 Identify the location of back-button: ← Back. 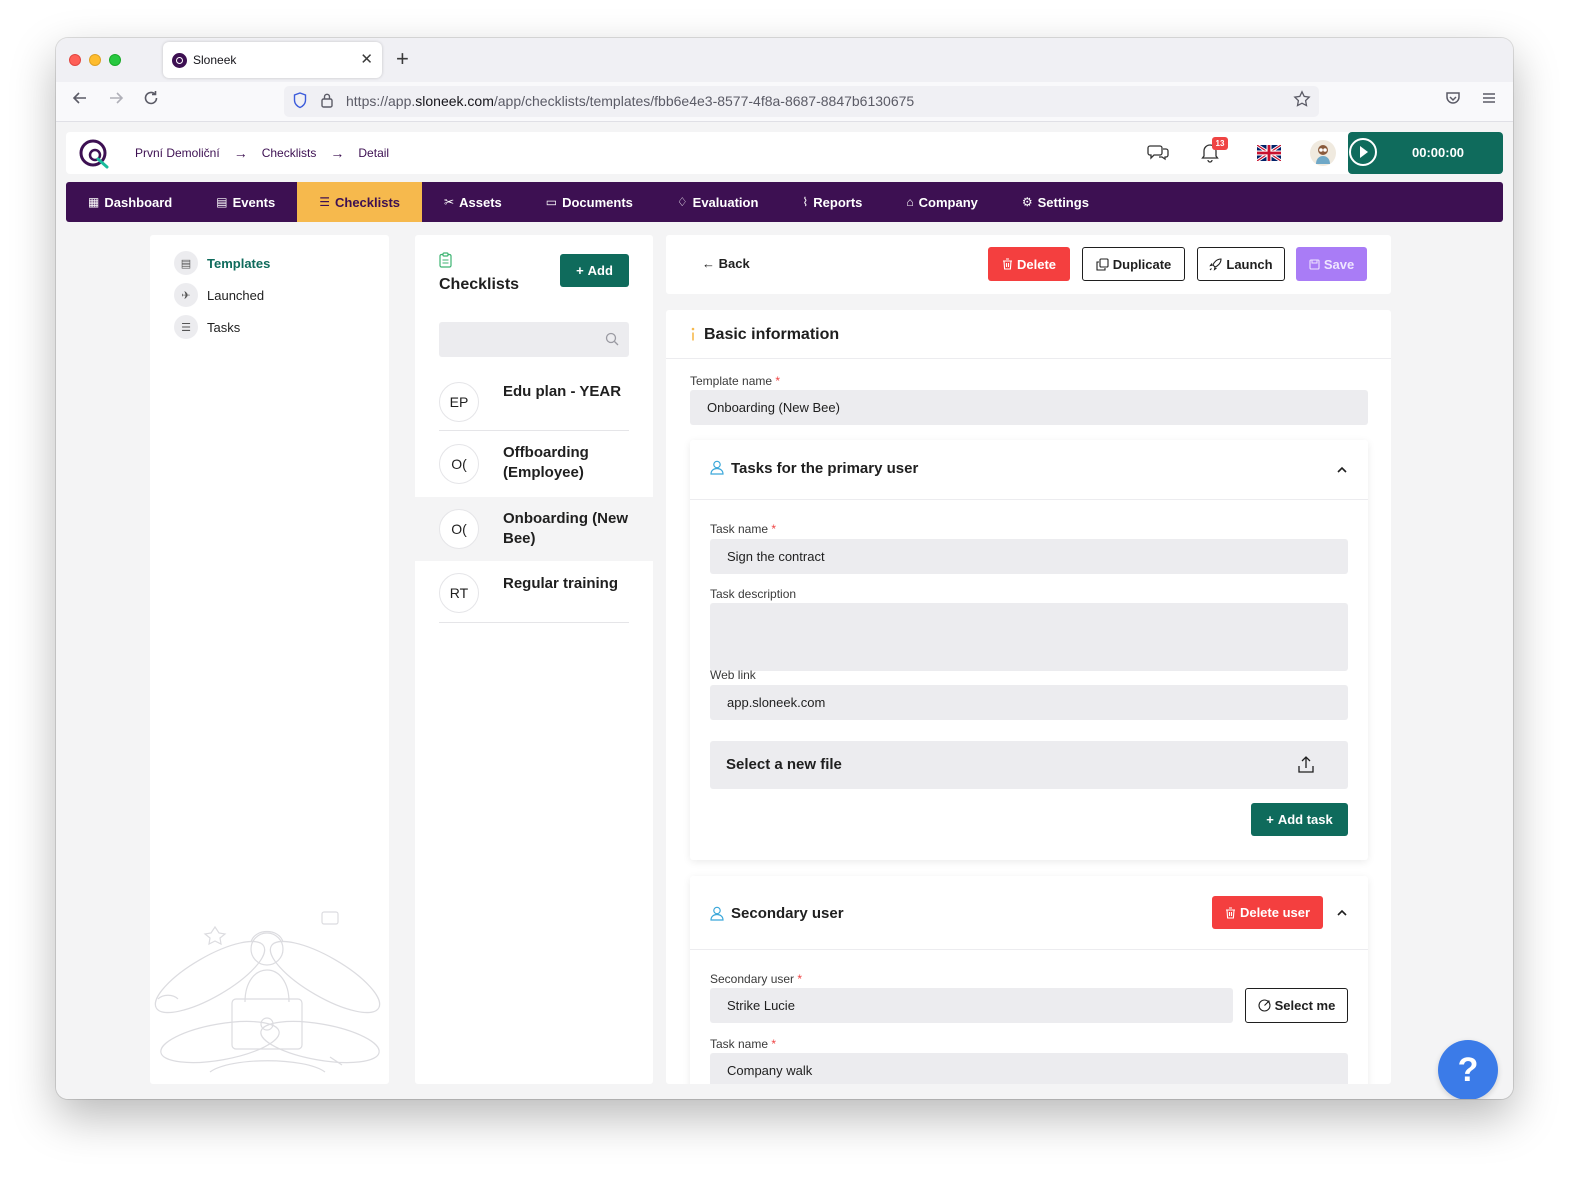
(726, 263).